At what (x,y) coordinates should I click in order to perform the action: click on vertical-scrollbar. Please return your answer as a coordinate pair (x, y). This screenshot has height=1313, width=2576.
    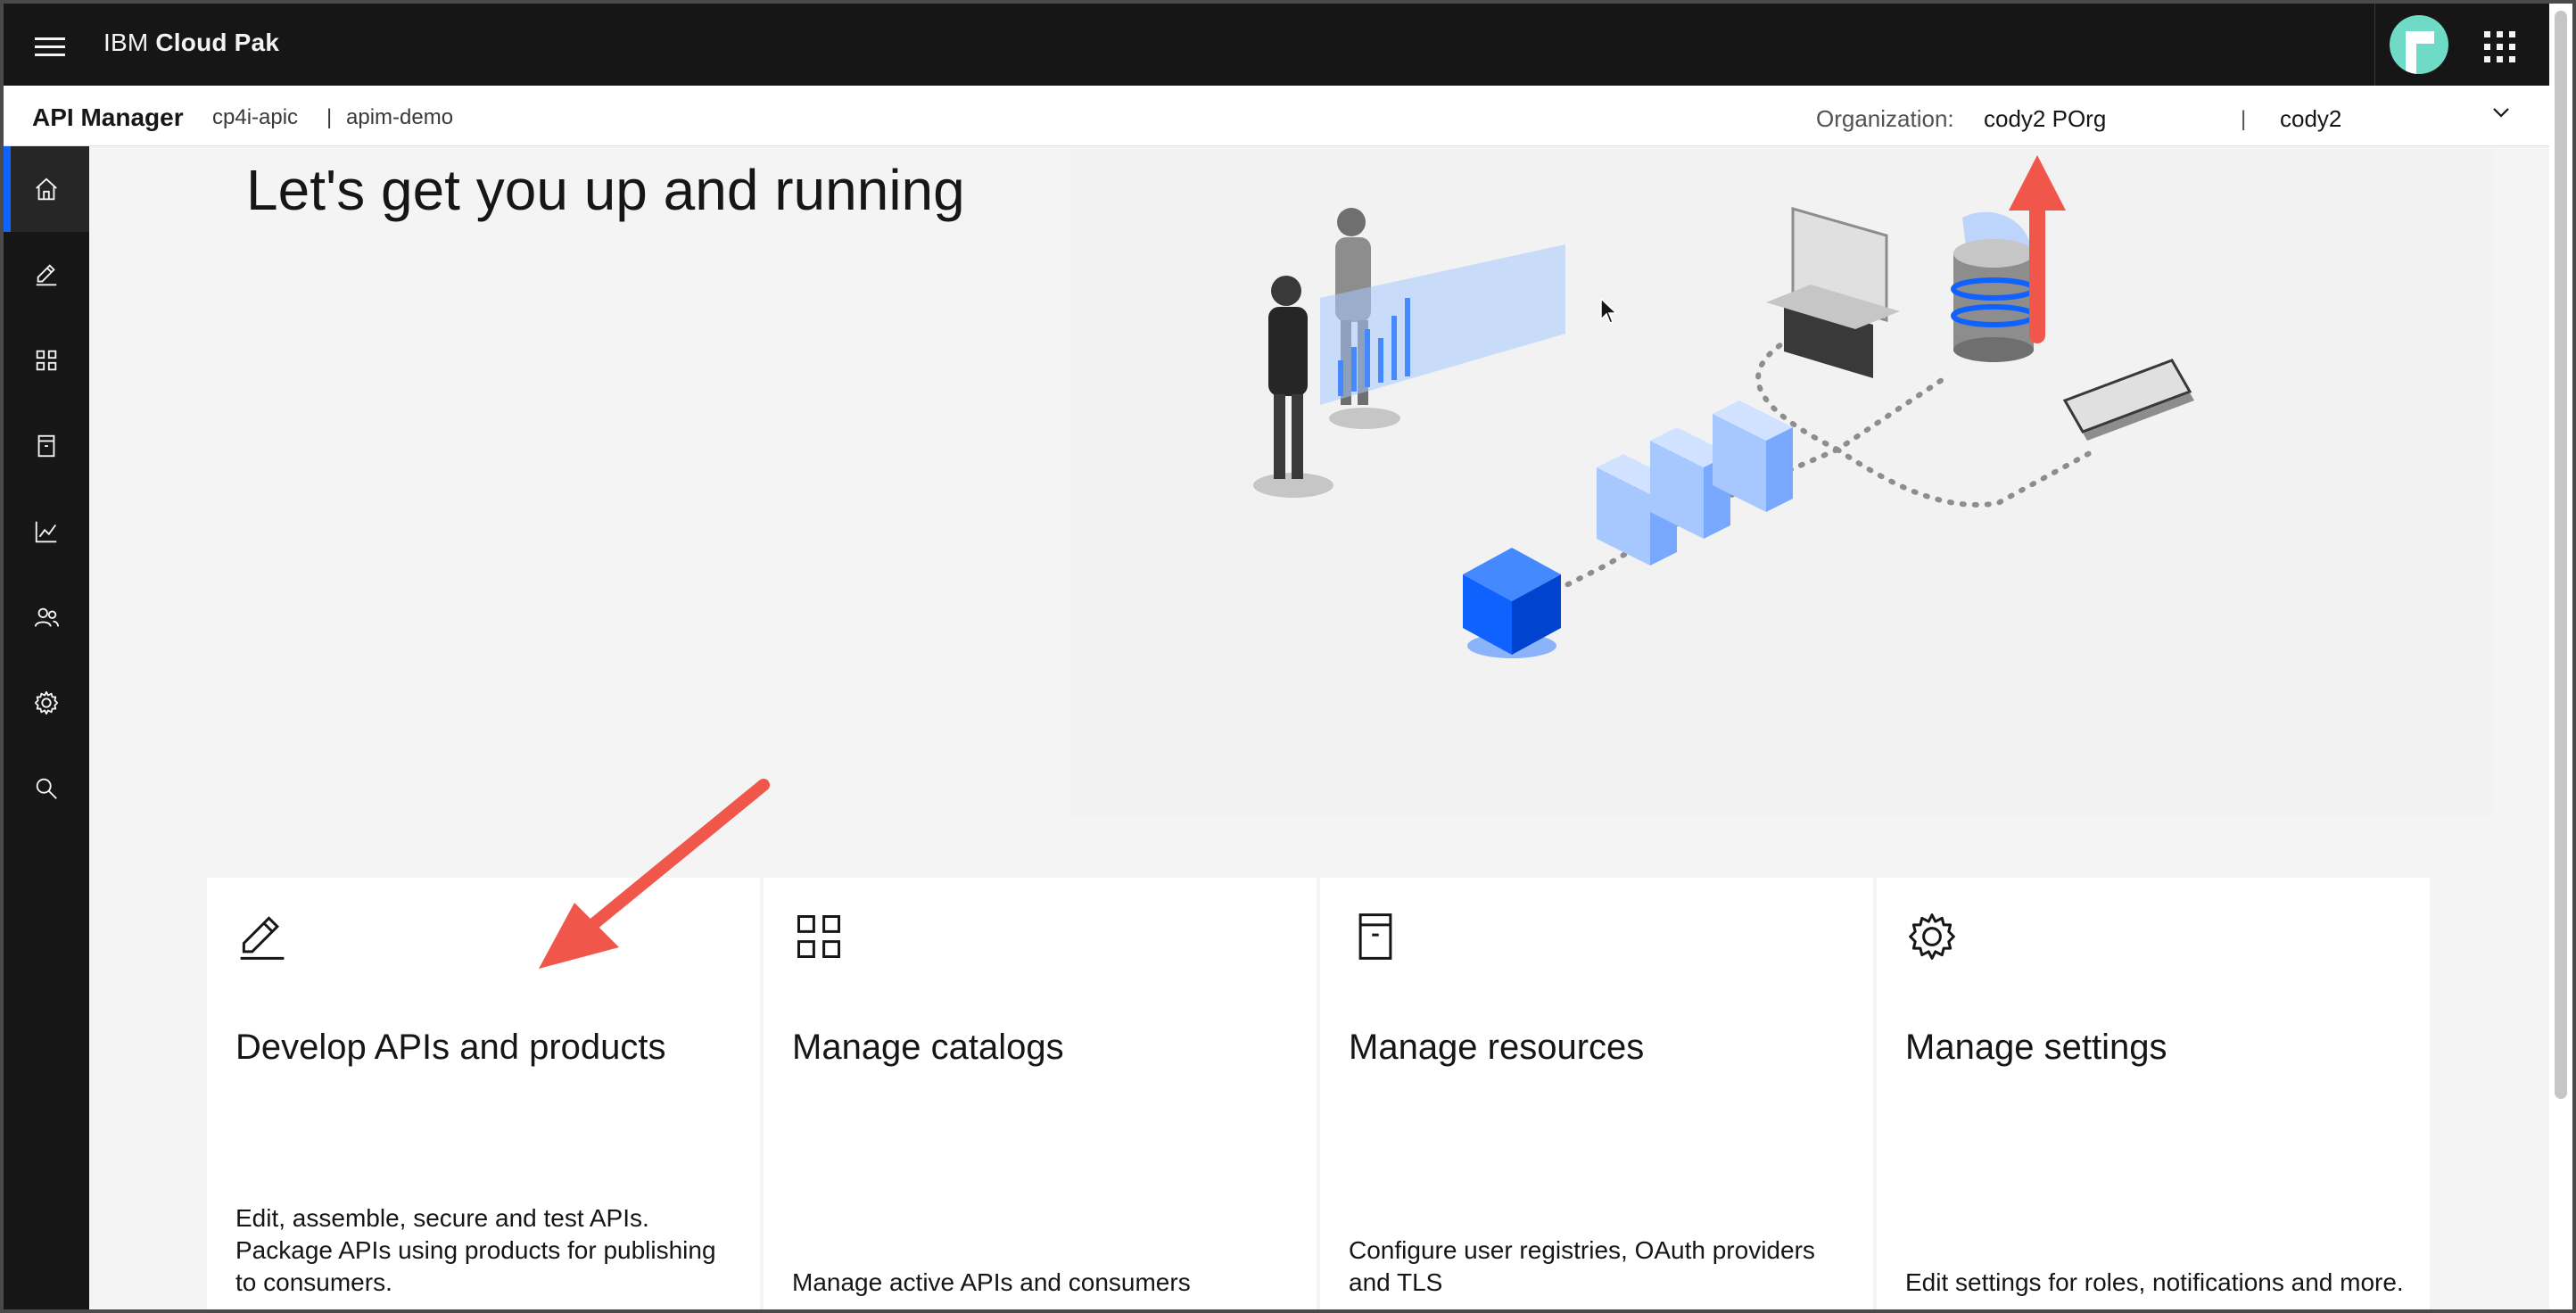
    Looking at the image, I should click on (2561, 656).